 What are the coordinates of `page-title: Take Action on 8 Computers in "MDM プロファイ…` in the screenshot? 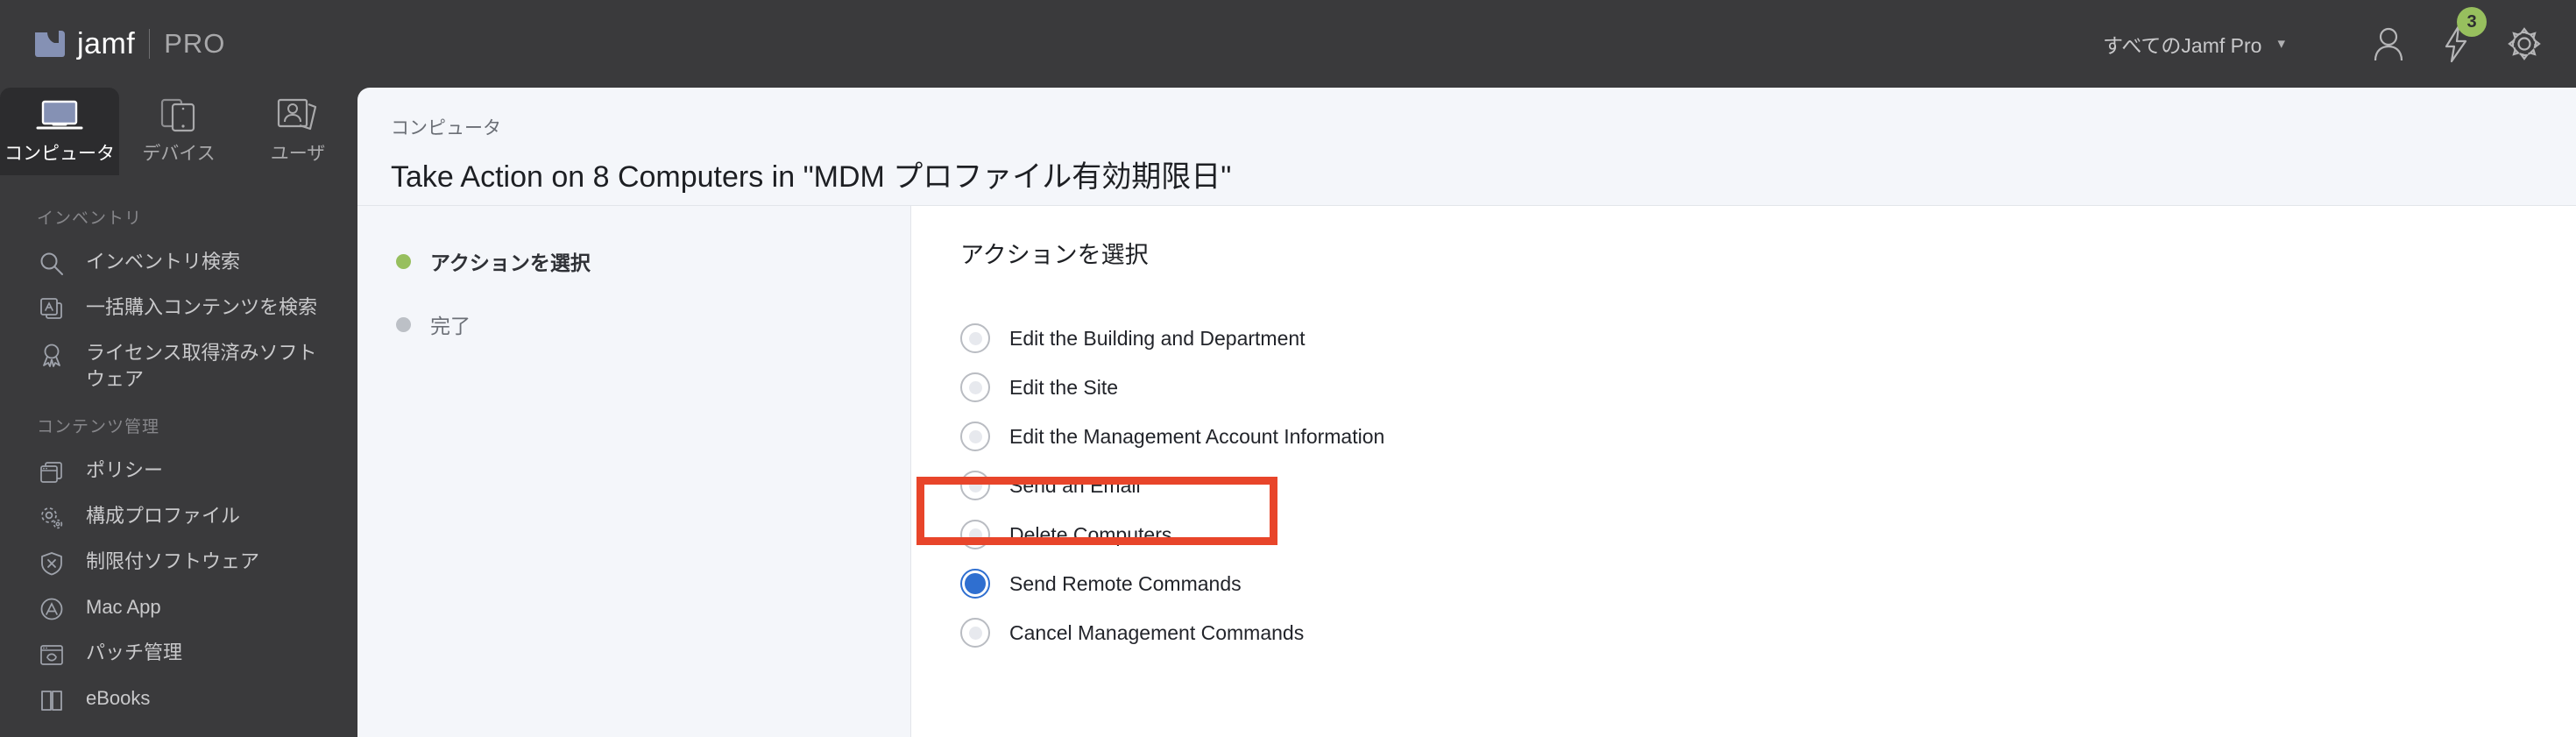 It's located at (811, 177).